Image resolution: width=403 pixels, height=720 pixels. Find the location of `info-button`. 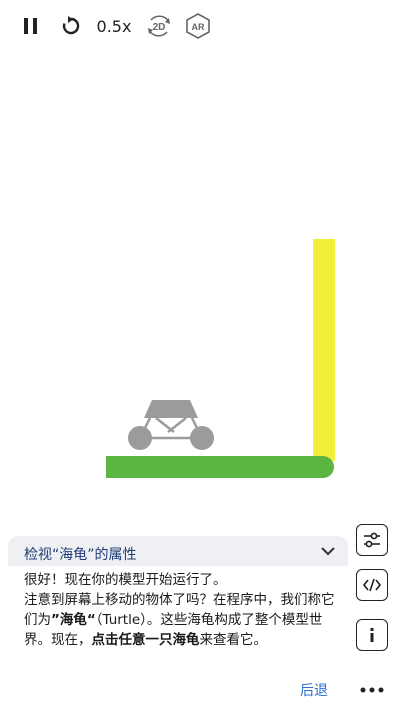

info-button is located at coordinates (372, 635).